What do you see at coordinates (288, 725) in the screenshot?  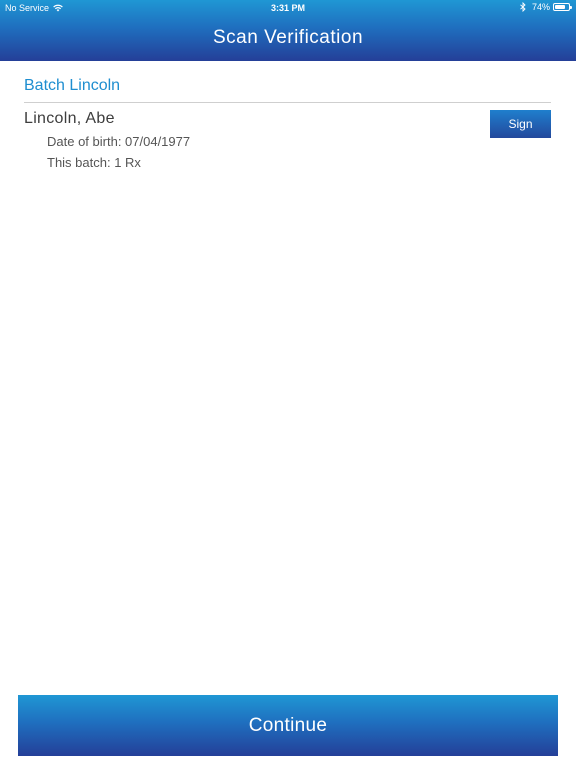 I see `continue-button: Continue` at bounding box center [288, 725].